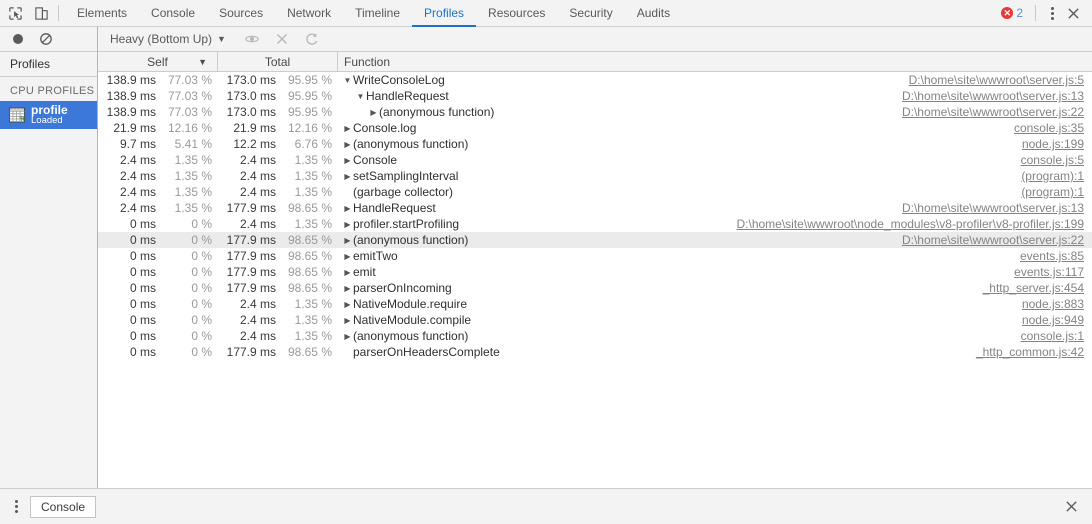 Image resolution: width=1092 pixels, height=524 pixels. What do you see at coordinates (278, 61) in the screenshot?
I see `column-header-total: Total` at bounding box center [278, 61].